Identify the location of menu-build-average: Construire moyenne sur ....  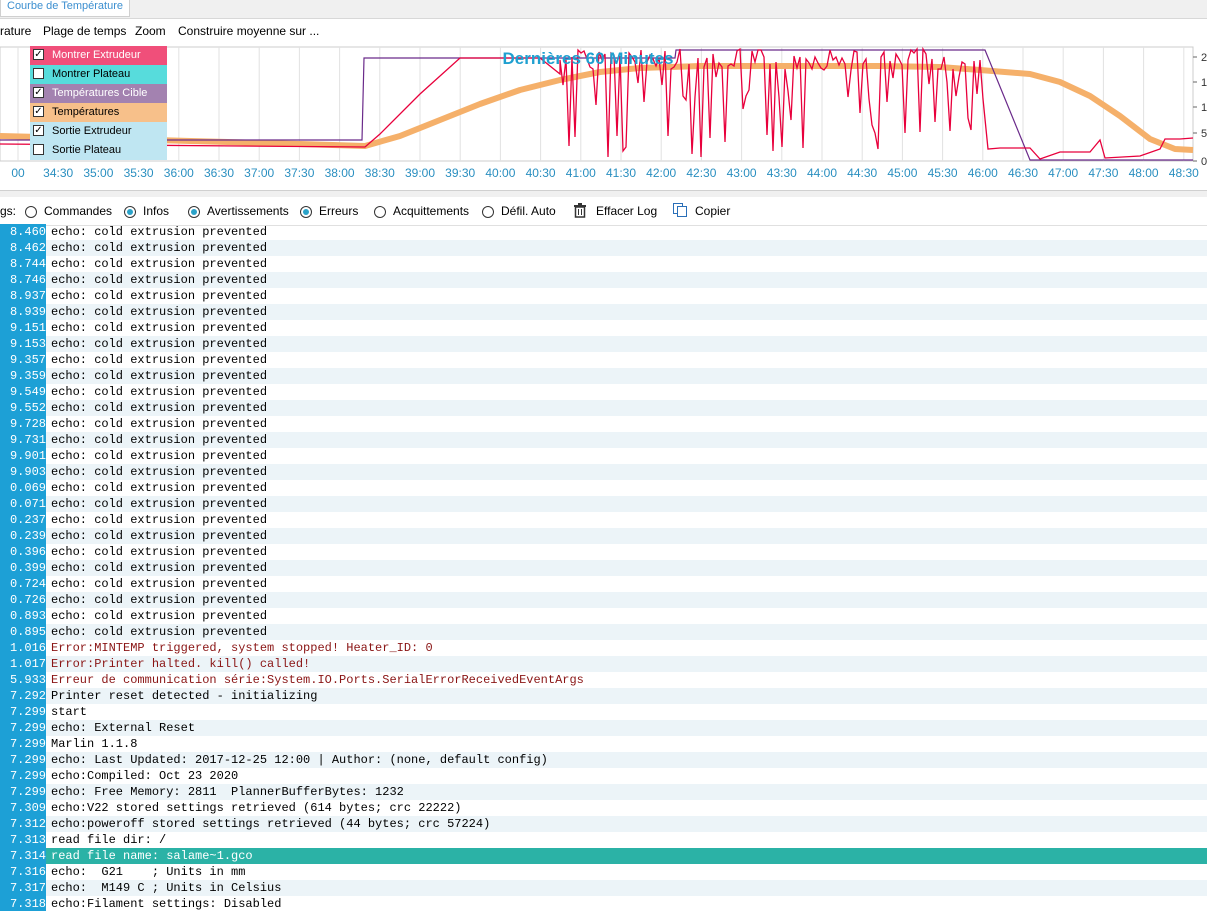
(248, 31).